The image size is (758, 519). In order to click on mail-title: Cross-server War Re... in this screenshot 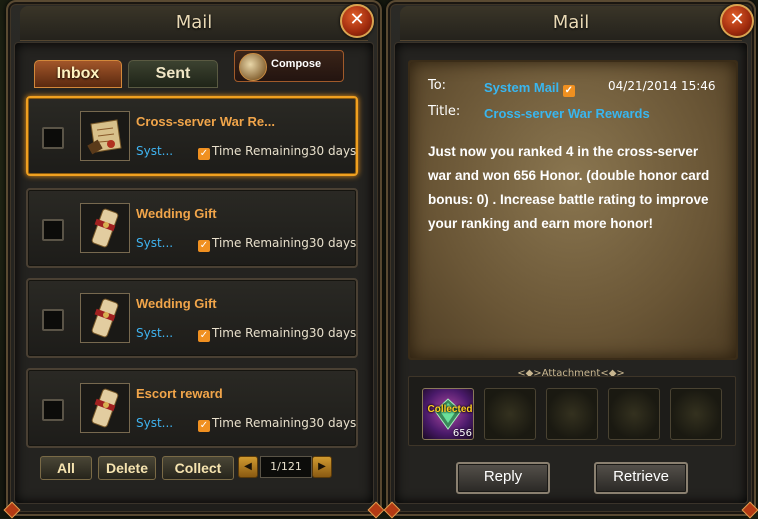, I will do `click(205, 121)`.